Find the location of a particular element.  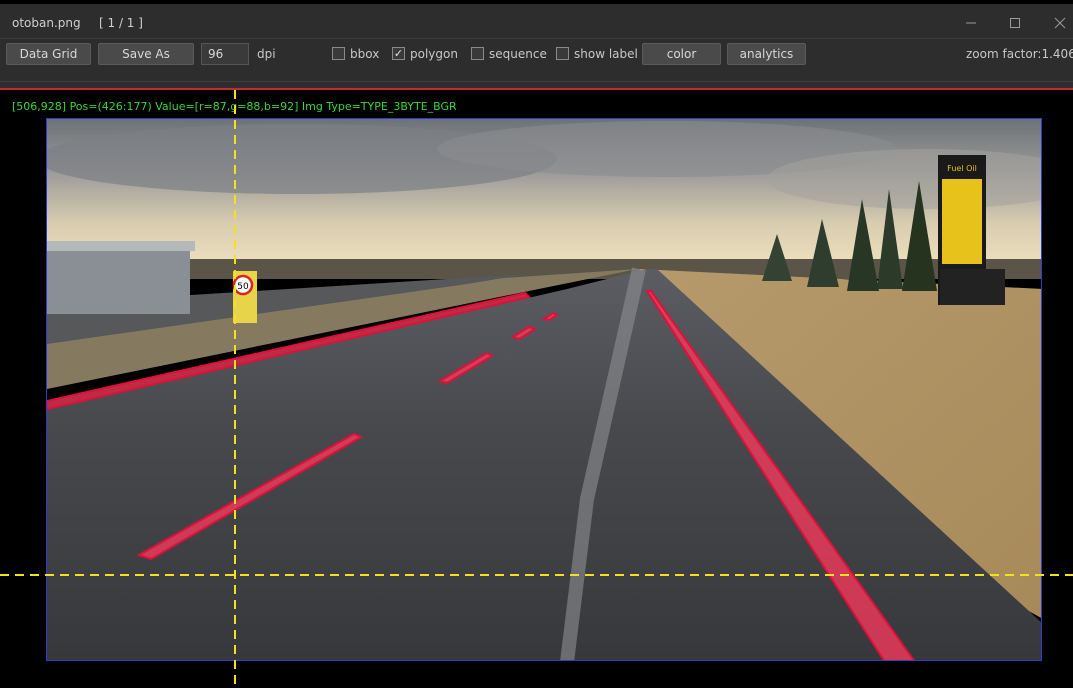

fuel-brand: Fuel Oil is located at coordinates (962, 168).